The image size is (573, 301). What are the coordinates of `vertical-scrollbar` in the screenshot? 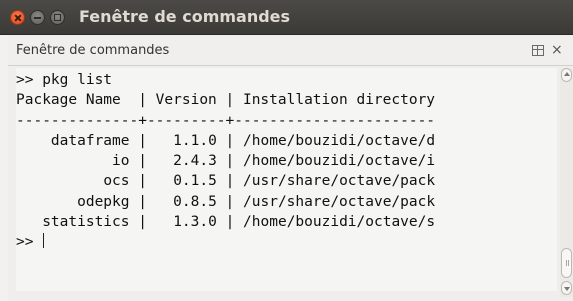 It's located at (566, 182).